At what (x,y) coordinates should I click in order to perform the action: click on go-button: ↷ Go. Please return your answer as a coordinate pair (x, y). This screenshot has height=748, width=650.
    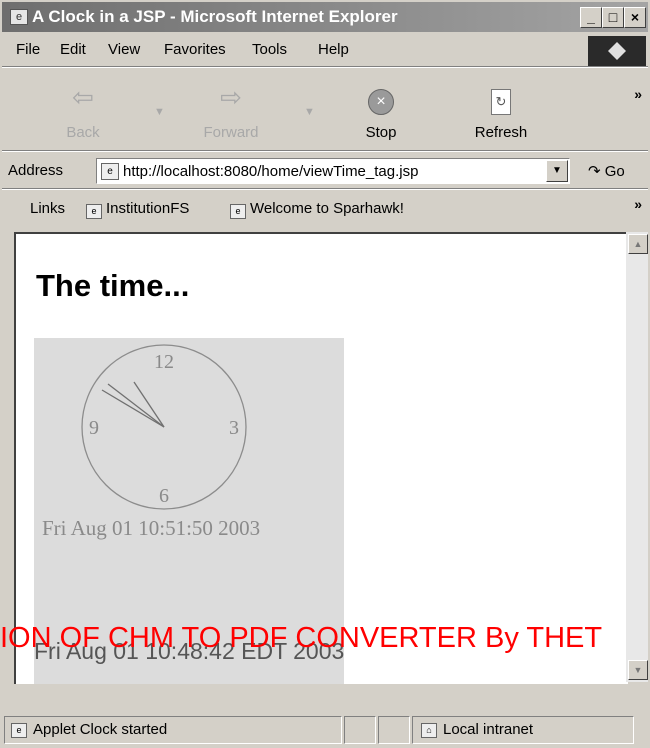
    Looking at the image, I should click on (606, 171).